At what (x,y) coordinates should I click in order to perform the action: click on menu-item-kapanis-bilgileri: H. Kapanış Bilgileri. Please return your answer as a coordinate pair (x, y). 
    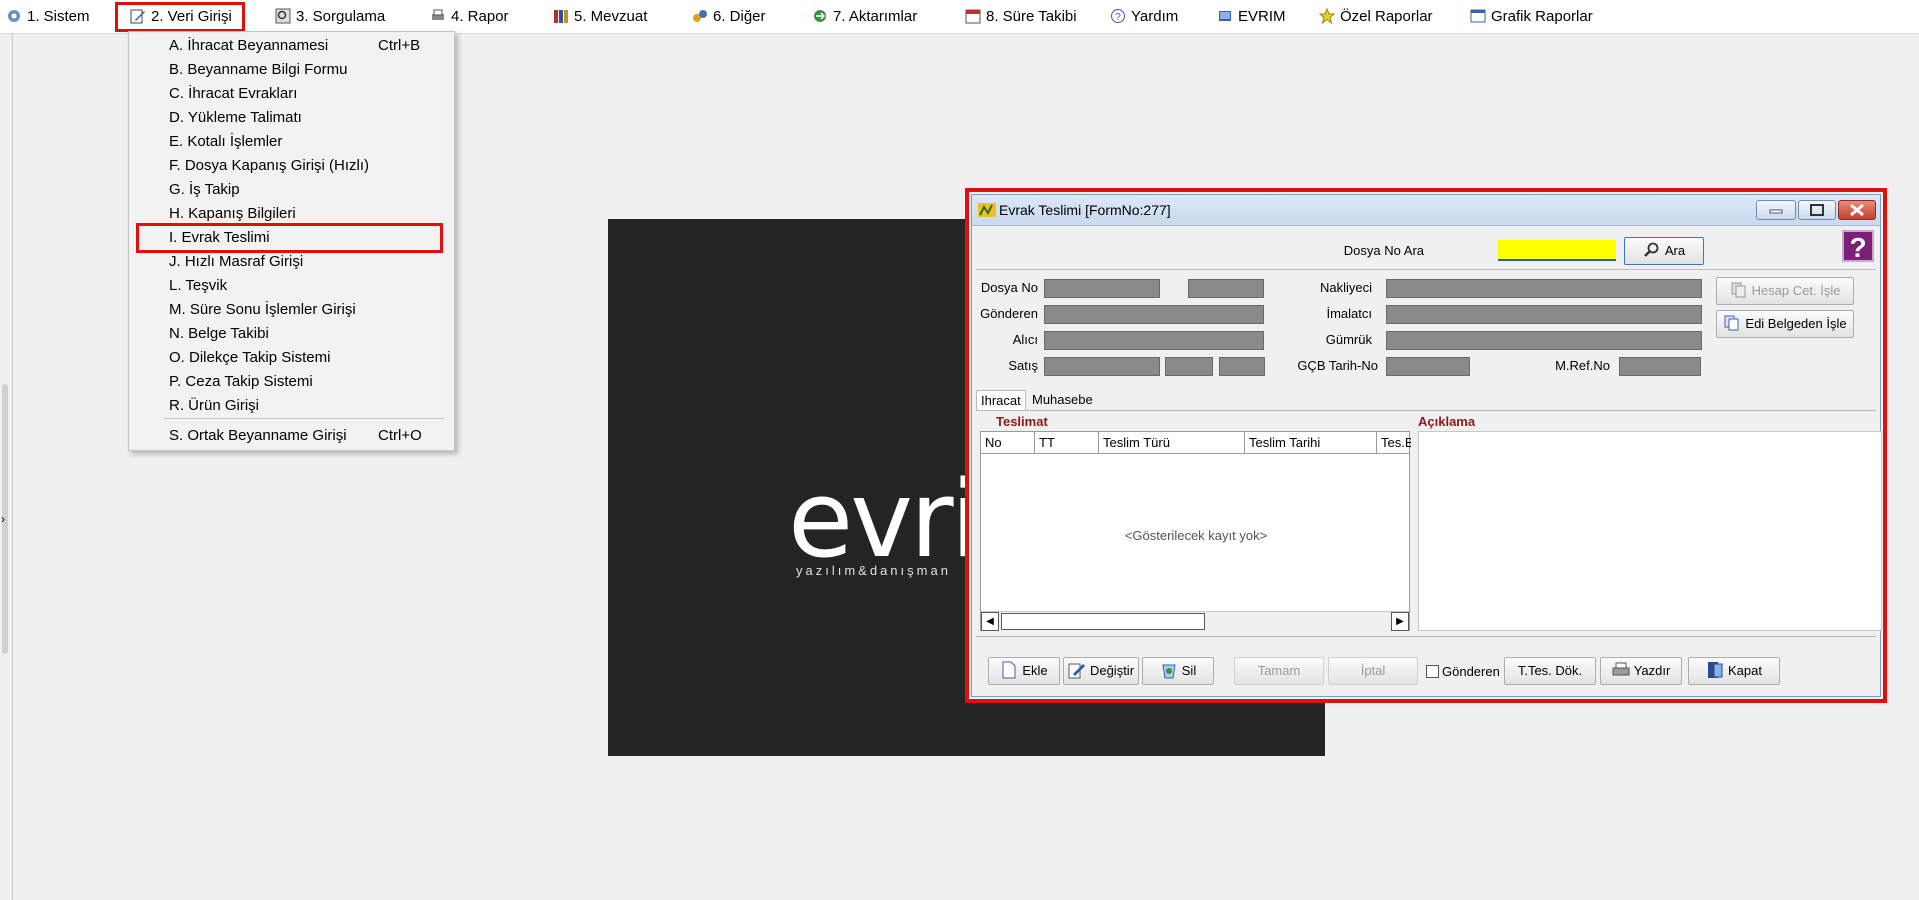
    Looking at the image, I should click on (291, 214).